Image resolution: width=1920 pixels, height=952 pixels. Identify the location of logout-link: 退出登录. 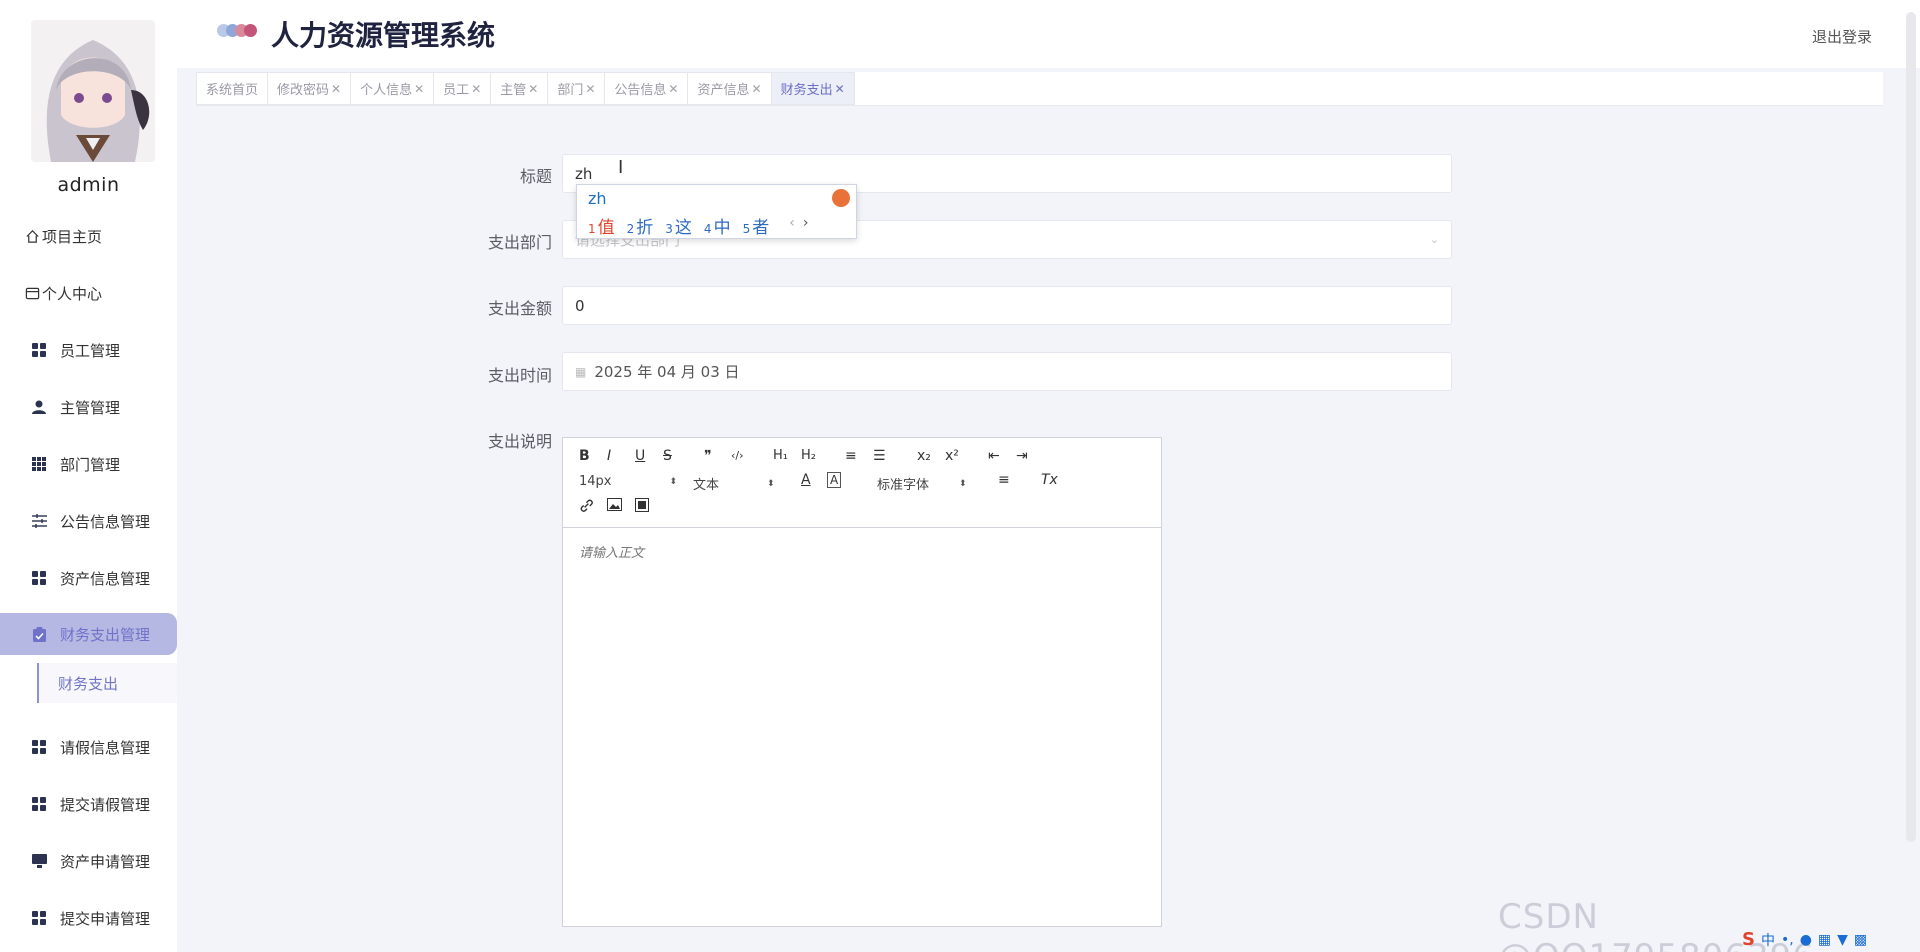
(1842, 36).